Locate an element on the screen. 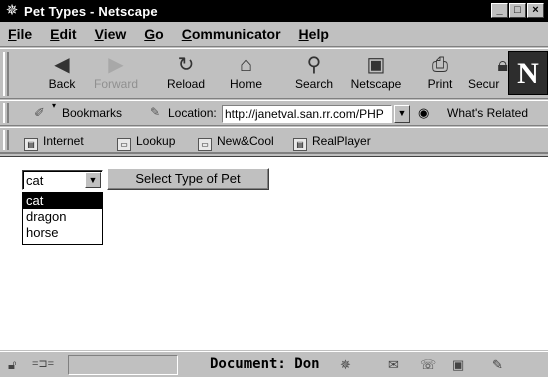 The height and width of the screenshot is (377, 548). security-status-icon: 🔓︎ is located at coordinates (12, 365).